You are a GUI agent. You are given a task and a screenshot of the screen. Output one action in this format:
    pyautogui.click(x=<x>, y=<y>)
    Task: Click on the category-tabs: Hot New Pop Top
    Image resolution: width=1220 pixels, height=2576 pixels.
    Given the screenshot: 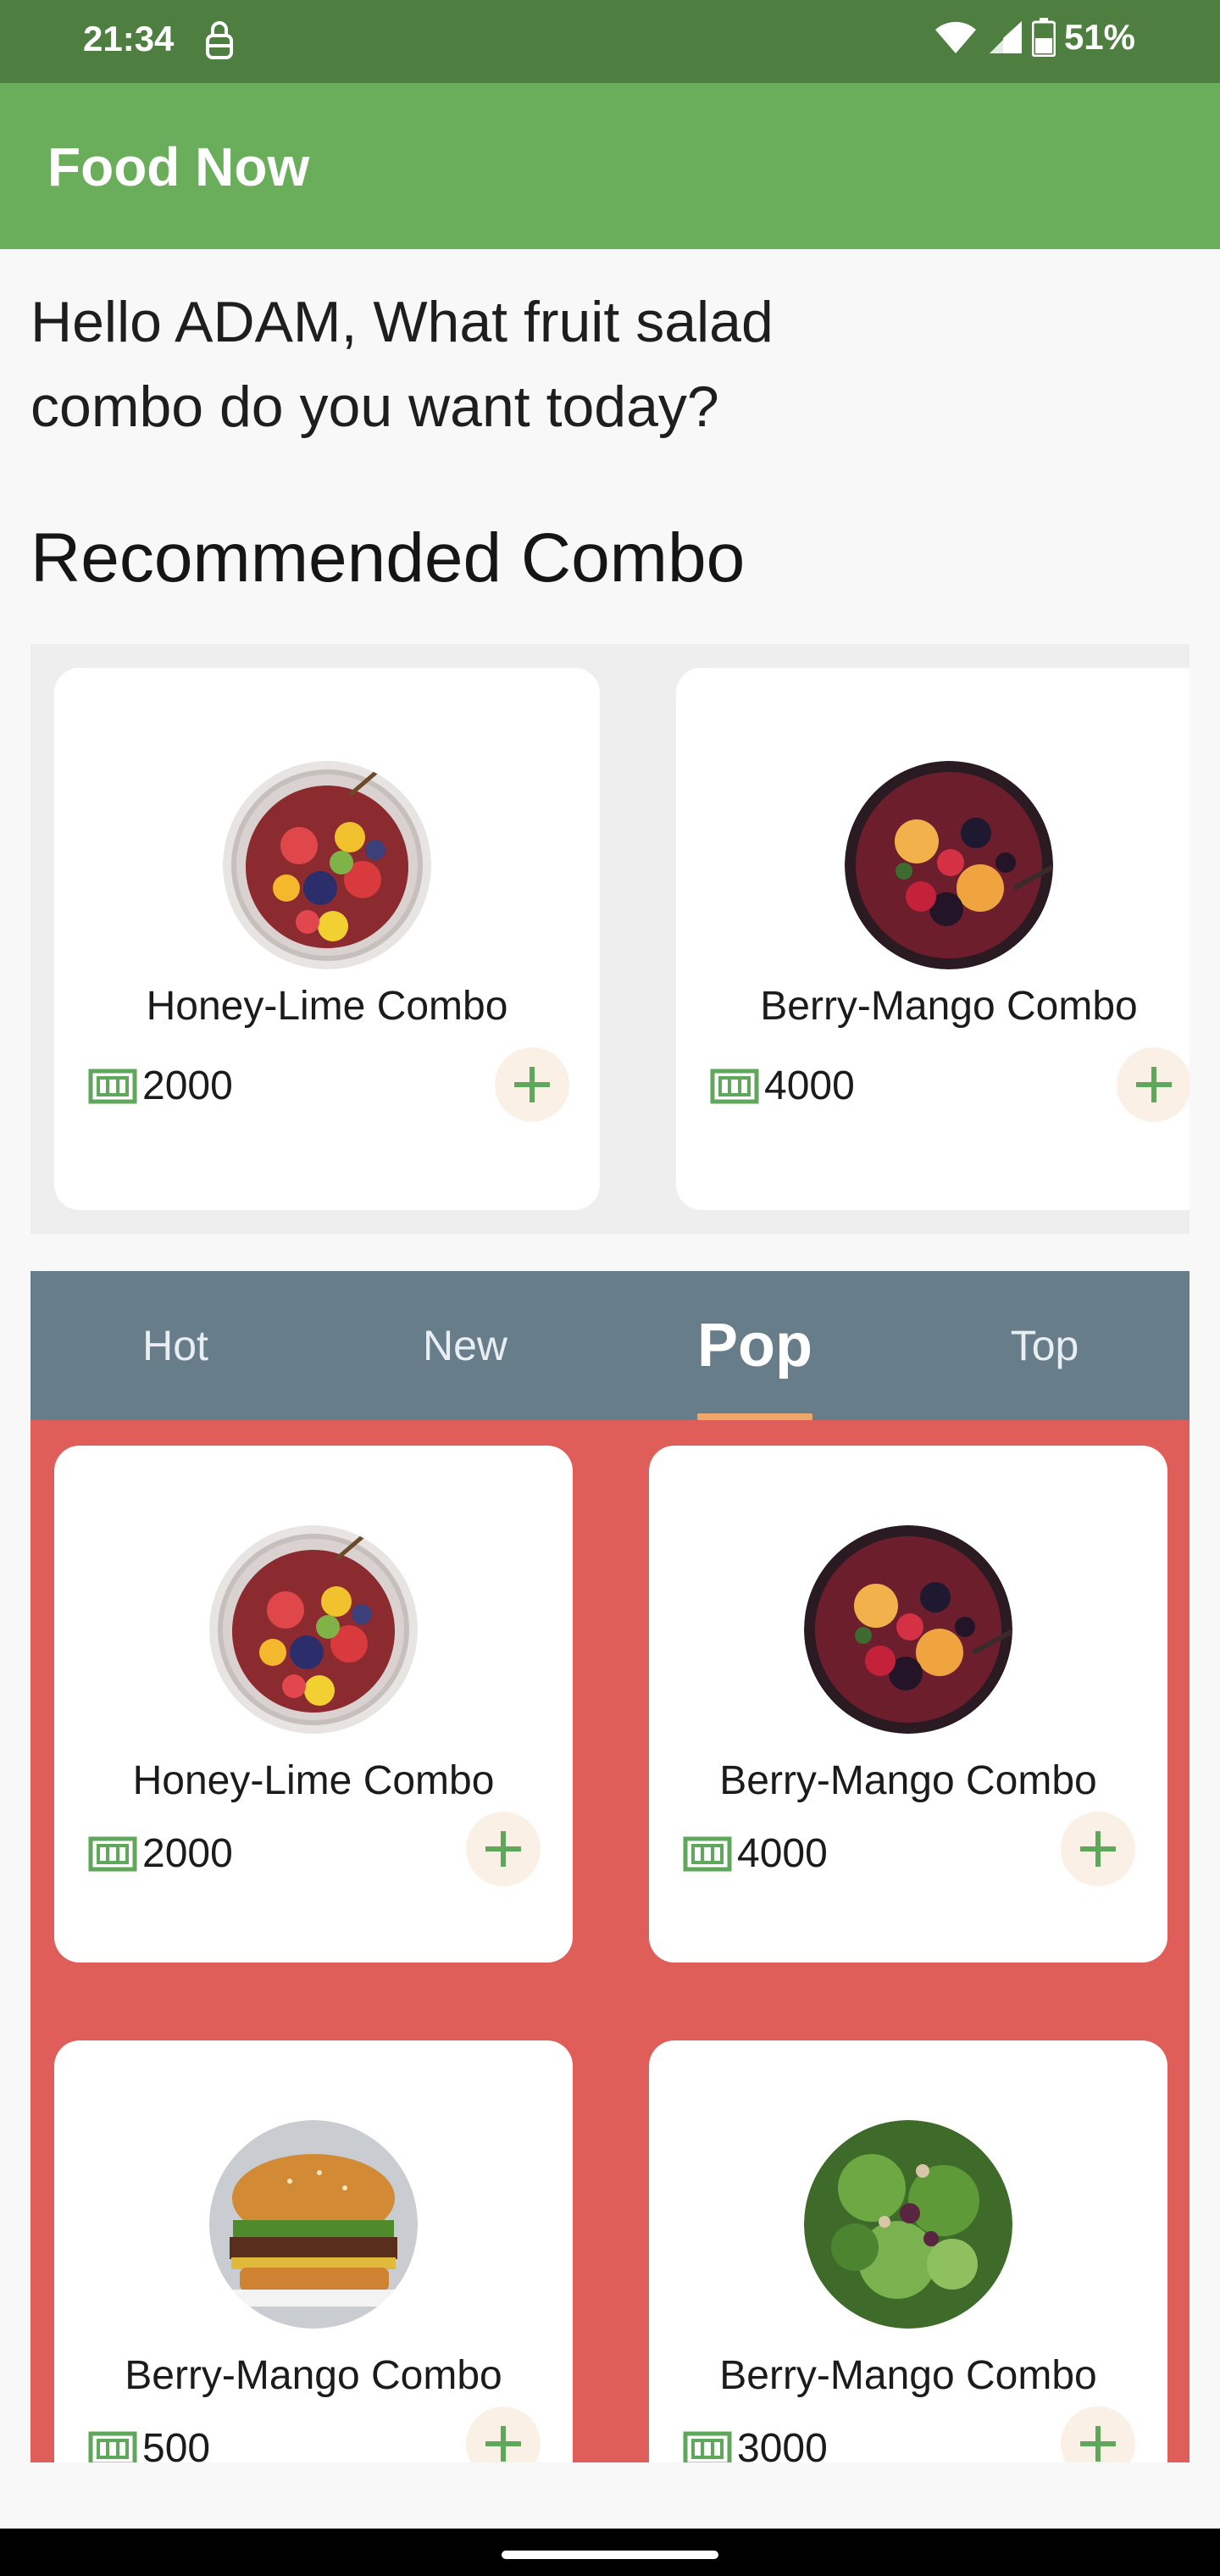 What is the action you would take?
    pyautogui.click(x=610, y=1345)
    